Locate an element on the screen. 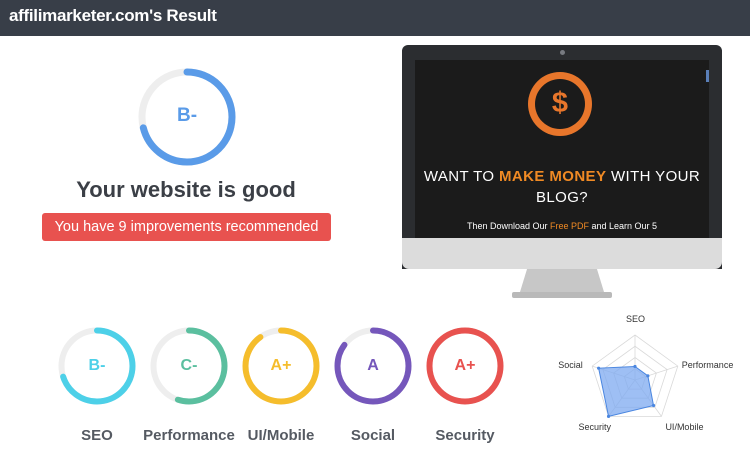  screen-edge-decoration is located at coordinates (707, 76).